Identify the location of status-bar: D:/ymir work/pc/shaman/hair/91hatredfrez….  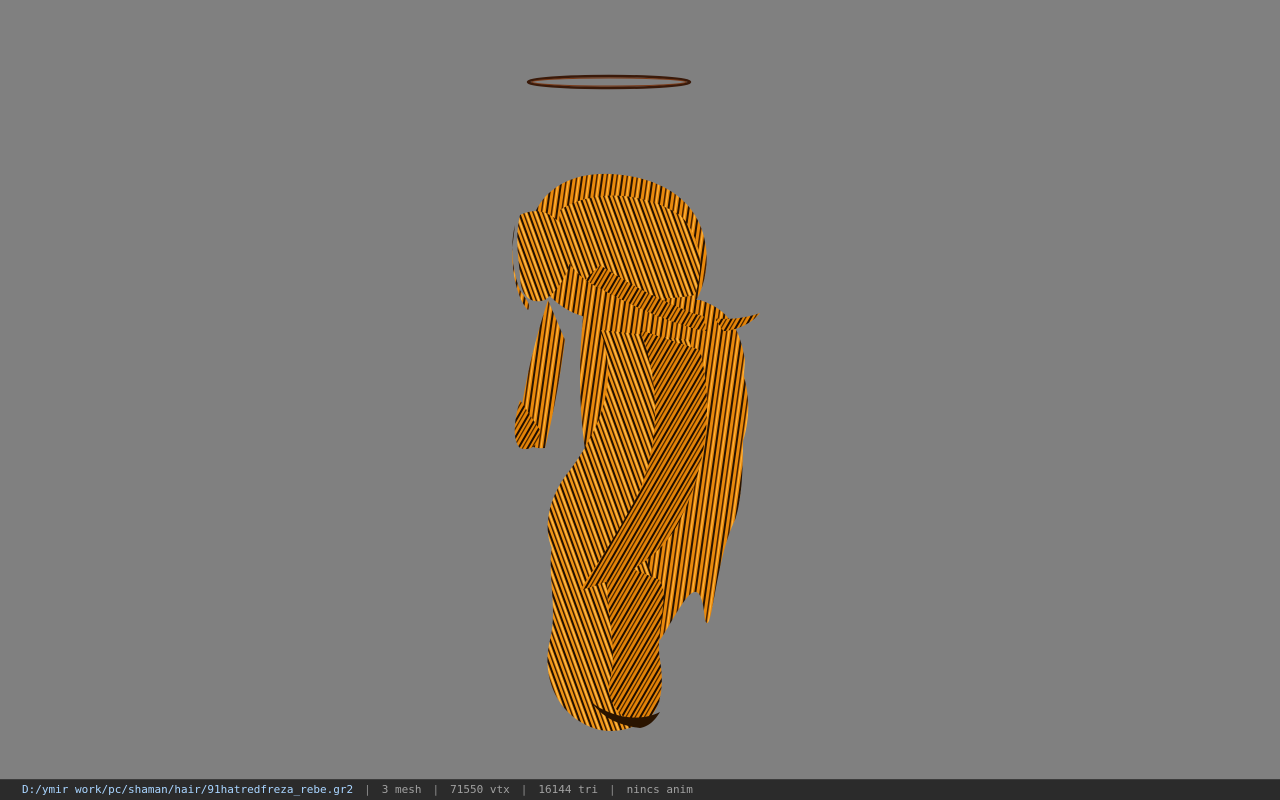
(640, 789).